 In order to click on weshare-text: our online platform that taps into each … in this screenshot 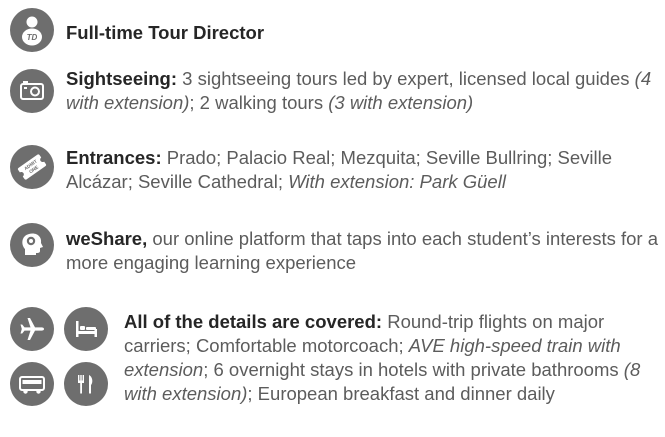, I will do `click(362, 250)`.